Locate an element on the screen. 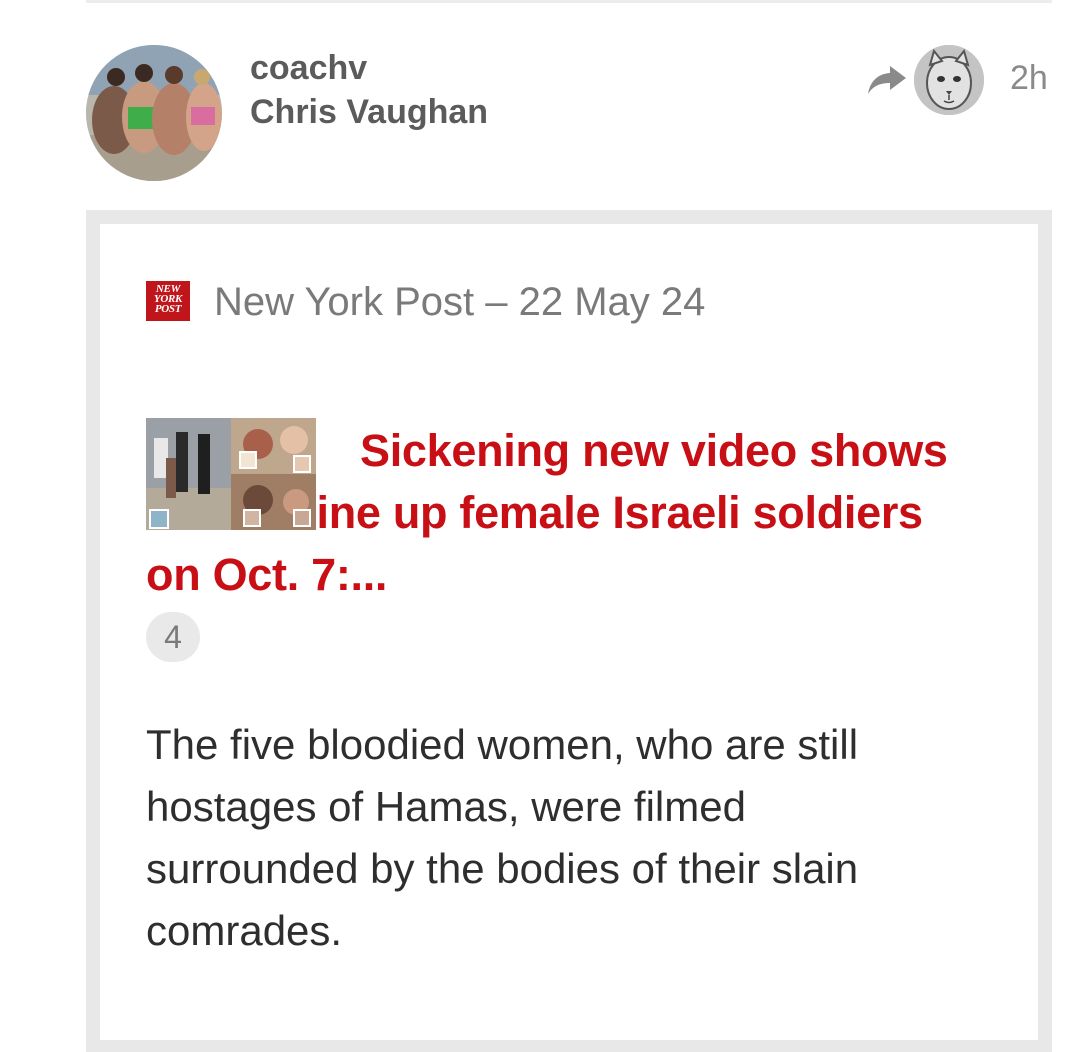  avatar-photo-icon is located at coordinates (154, 113).